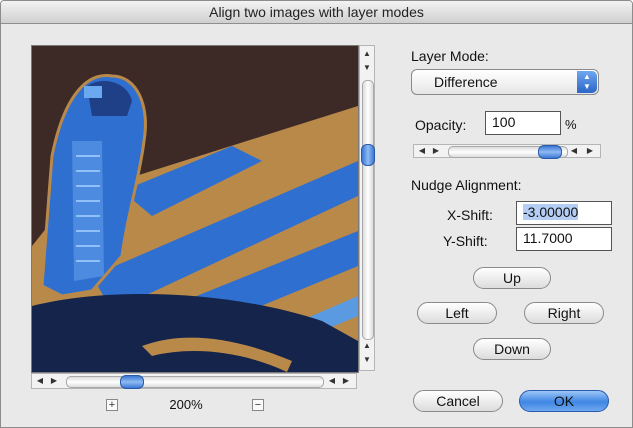 This screenshot has height=428, width=633. I want to click on horizontal-scroll-thumb, so click(132, 382).